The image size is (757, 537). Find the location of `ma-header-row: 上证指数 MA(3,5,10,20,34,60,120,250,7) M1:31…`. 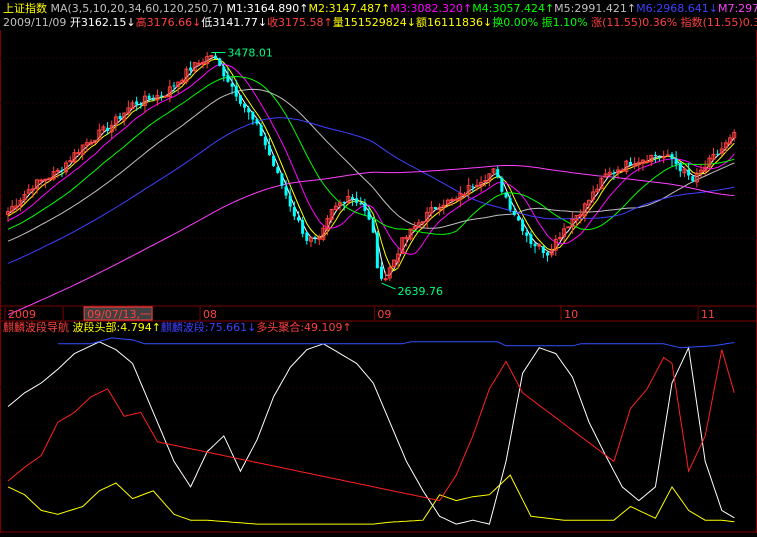

ma-header-row: 上证指数 MA(3,5,10,20,34,60,120,250,7) M1:31… is located at coordinates (380, 8).